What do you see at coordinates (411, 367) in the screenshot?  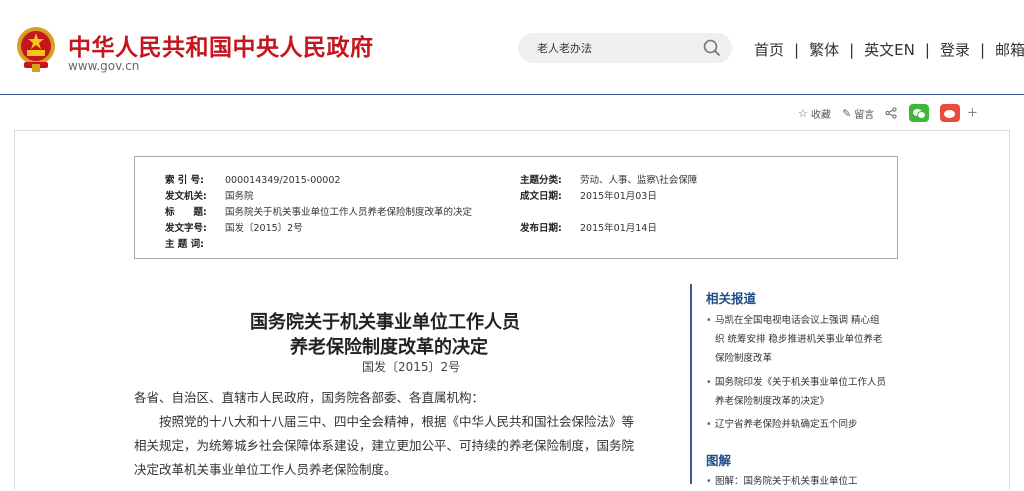 I see `article-doc-number: 国发〔2015〕2号` at bounding box center [411, 367].